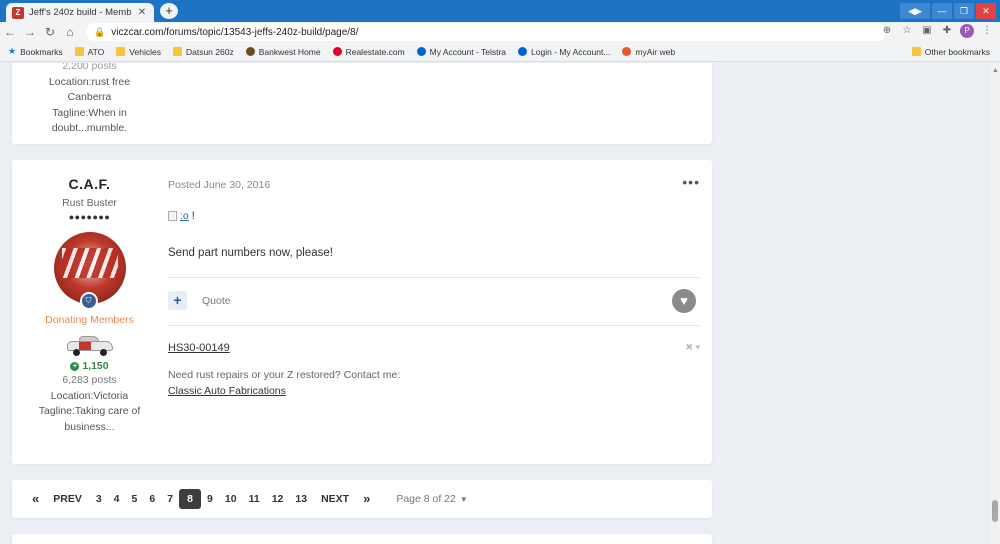  I want to click on scroll-thumb, so click(995, 511).